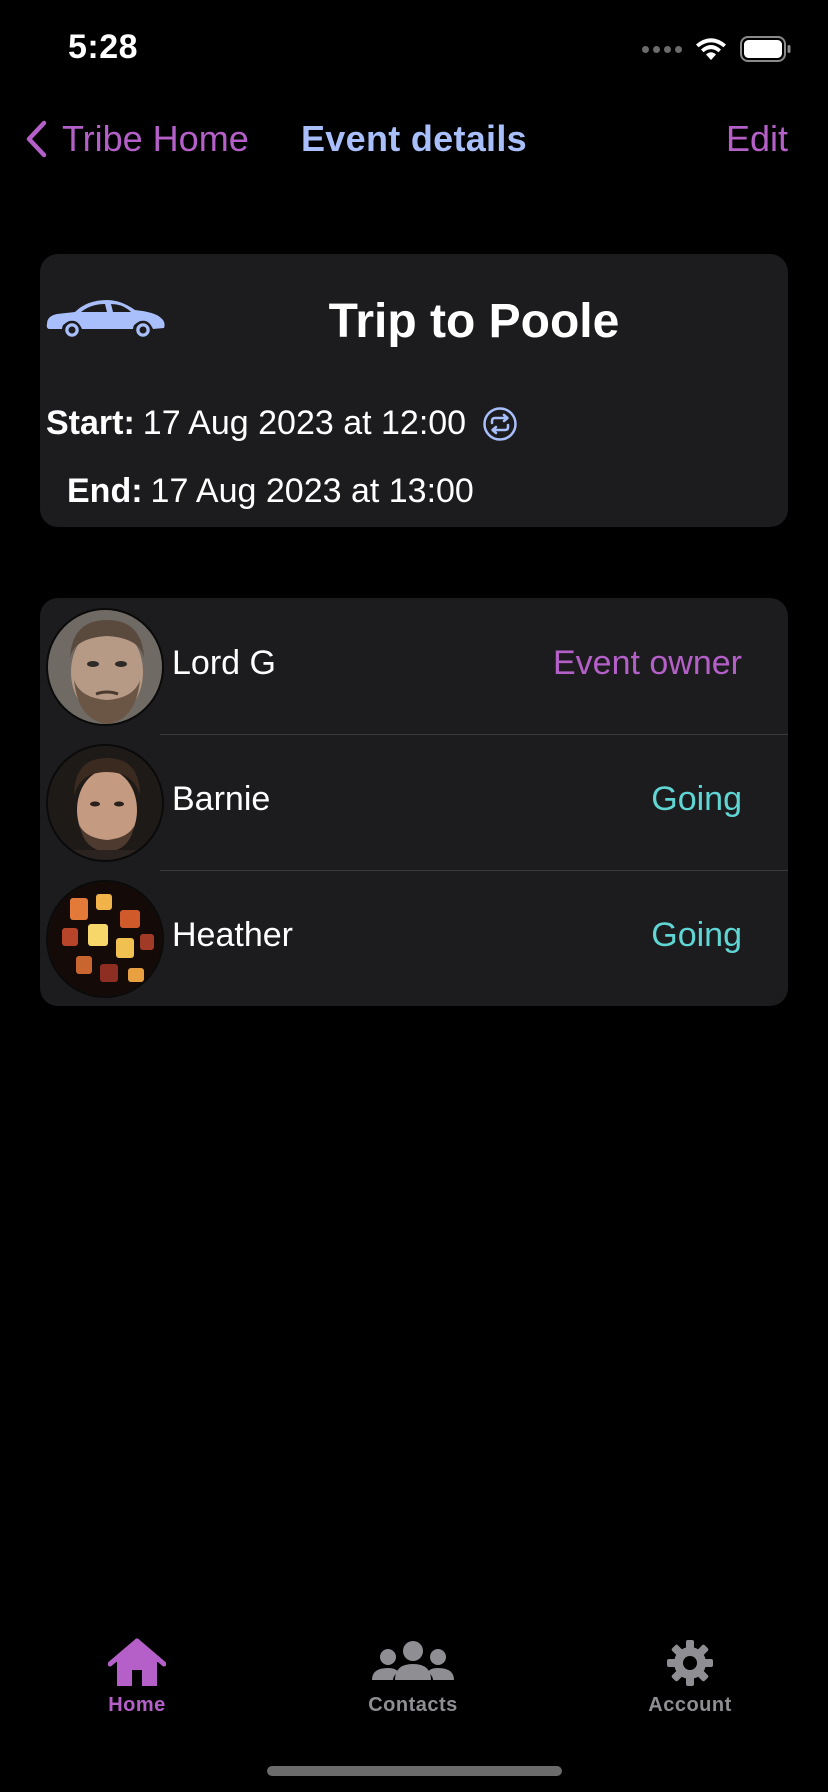  What do you see at coordinates (757, 139) in the screenshot?
I see `edit-button: Edit` at bounding box center [757, 139].